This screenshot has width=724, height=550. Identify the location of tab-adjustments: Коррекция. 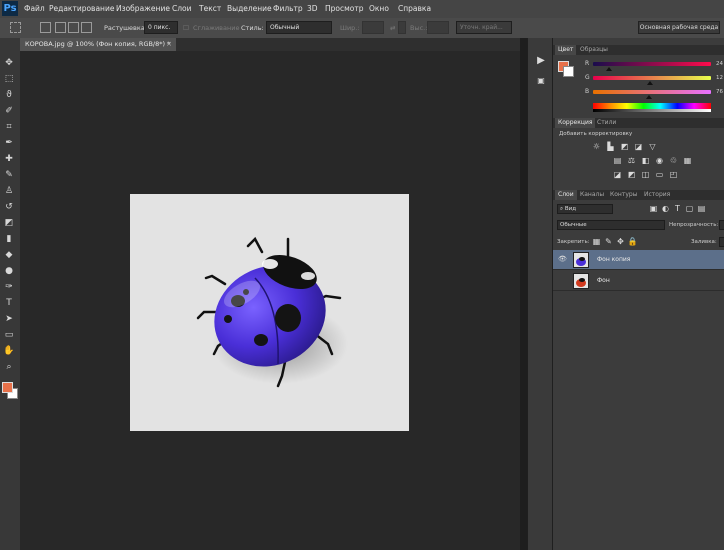
(575, 123).